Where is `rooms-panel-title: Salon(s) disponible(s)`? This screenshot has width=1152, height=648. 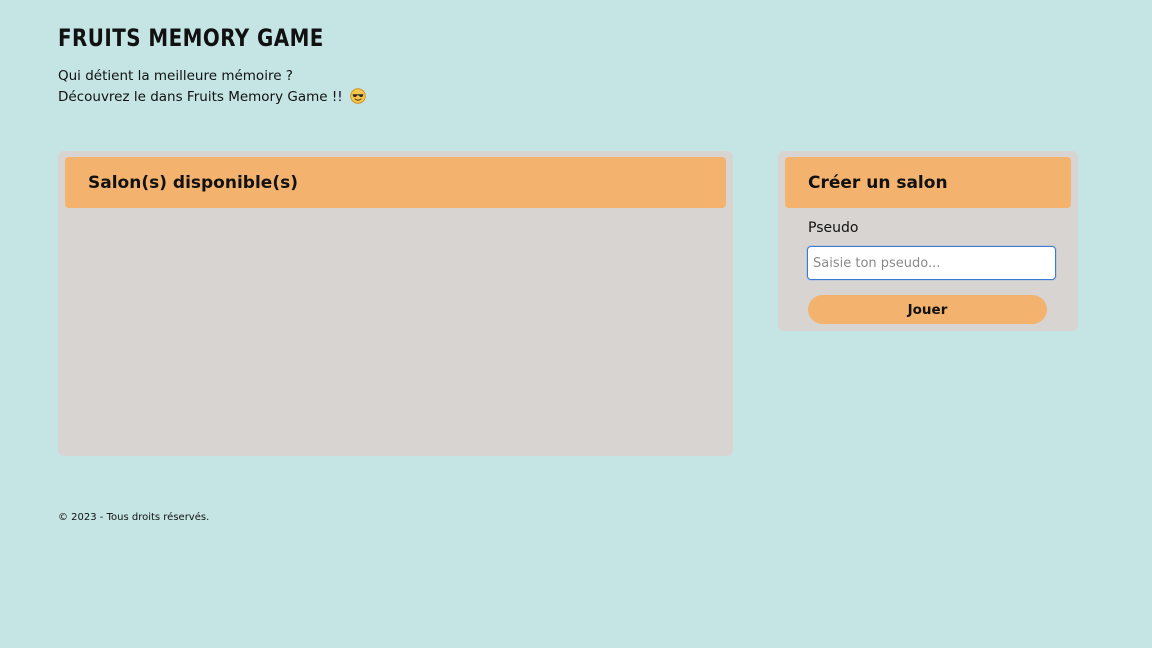 rooms-panel-title: Salon(s) disponible(s) is located at coordinates (193, 182).